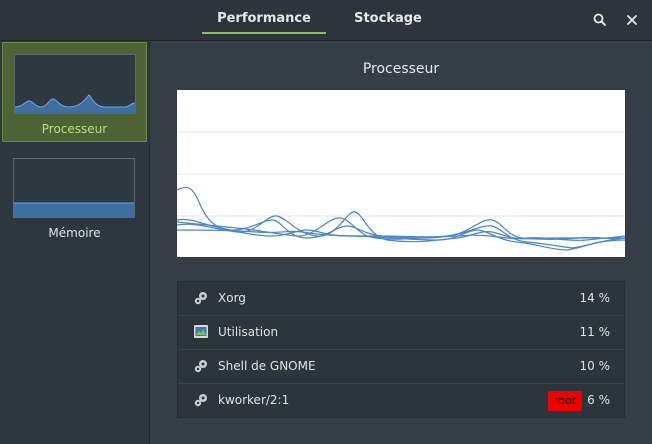 The width and height of the screenshot is (652, 444). Describe the element at coordinates (201, 331) in the screenshot. I see `monitor-app-icon` at that location.